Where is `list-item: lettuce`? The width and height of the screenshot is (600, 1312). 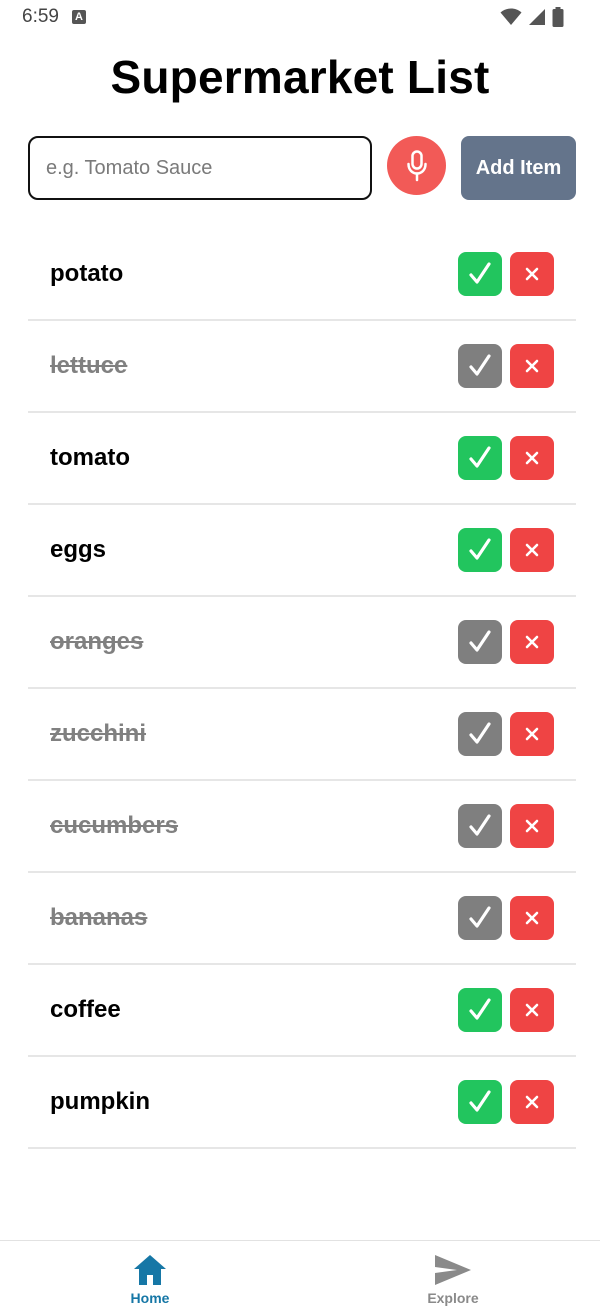 list-item: lettuce is located at coordinates (302, 367).